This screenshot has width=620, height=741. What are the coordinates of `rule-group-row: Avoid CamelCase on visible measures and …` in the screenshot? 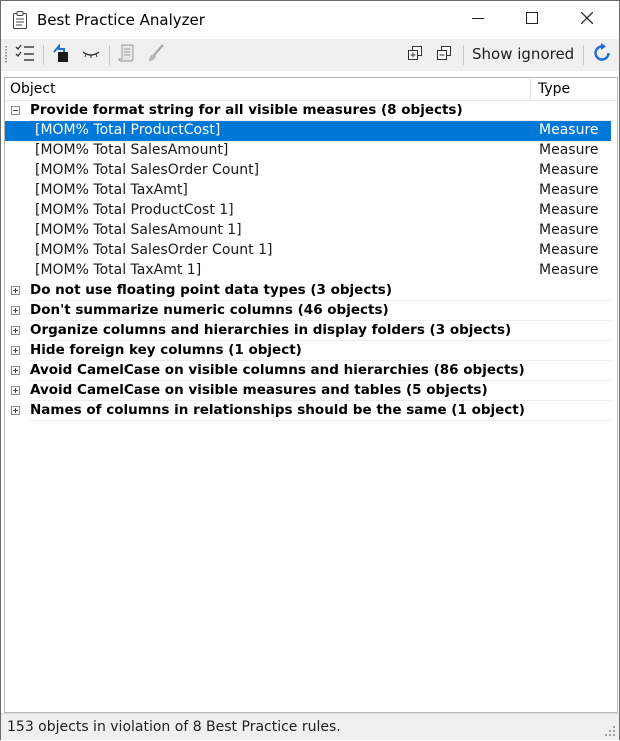 It's located at (308, 391).